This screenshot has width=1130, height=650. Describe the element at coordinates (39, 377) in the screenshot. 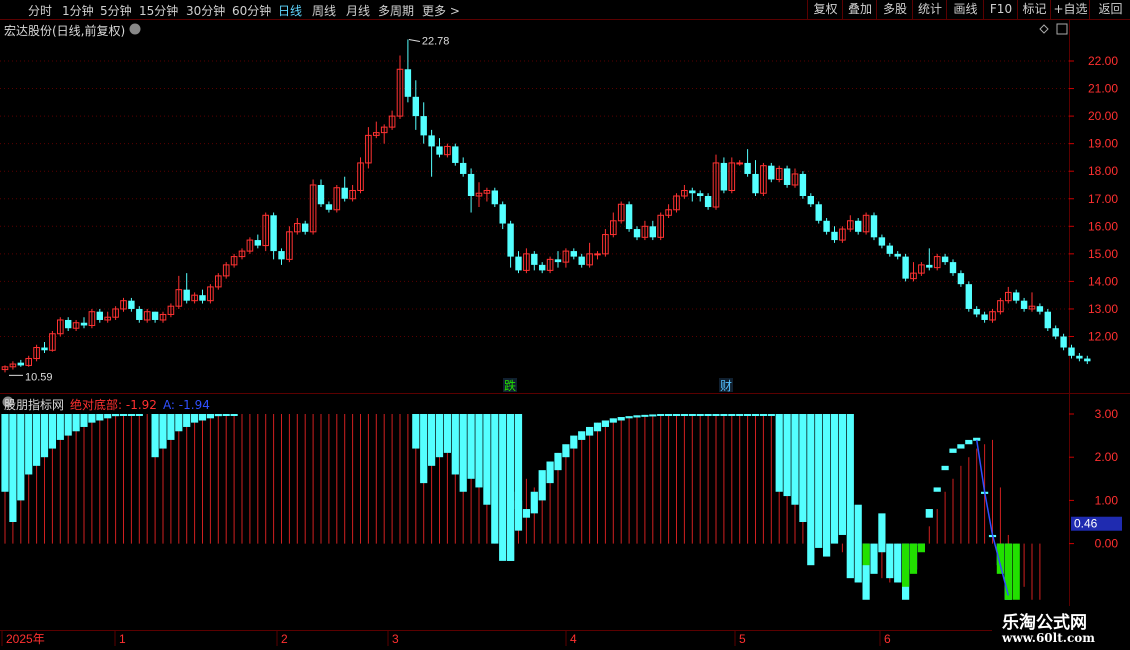

I see `low-label: 10.59` at that location.